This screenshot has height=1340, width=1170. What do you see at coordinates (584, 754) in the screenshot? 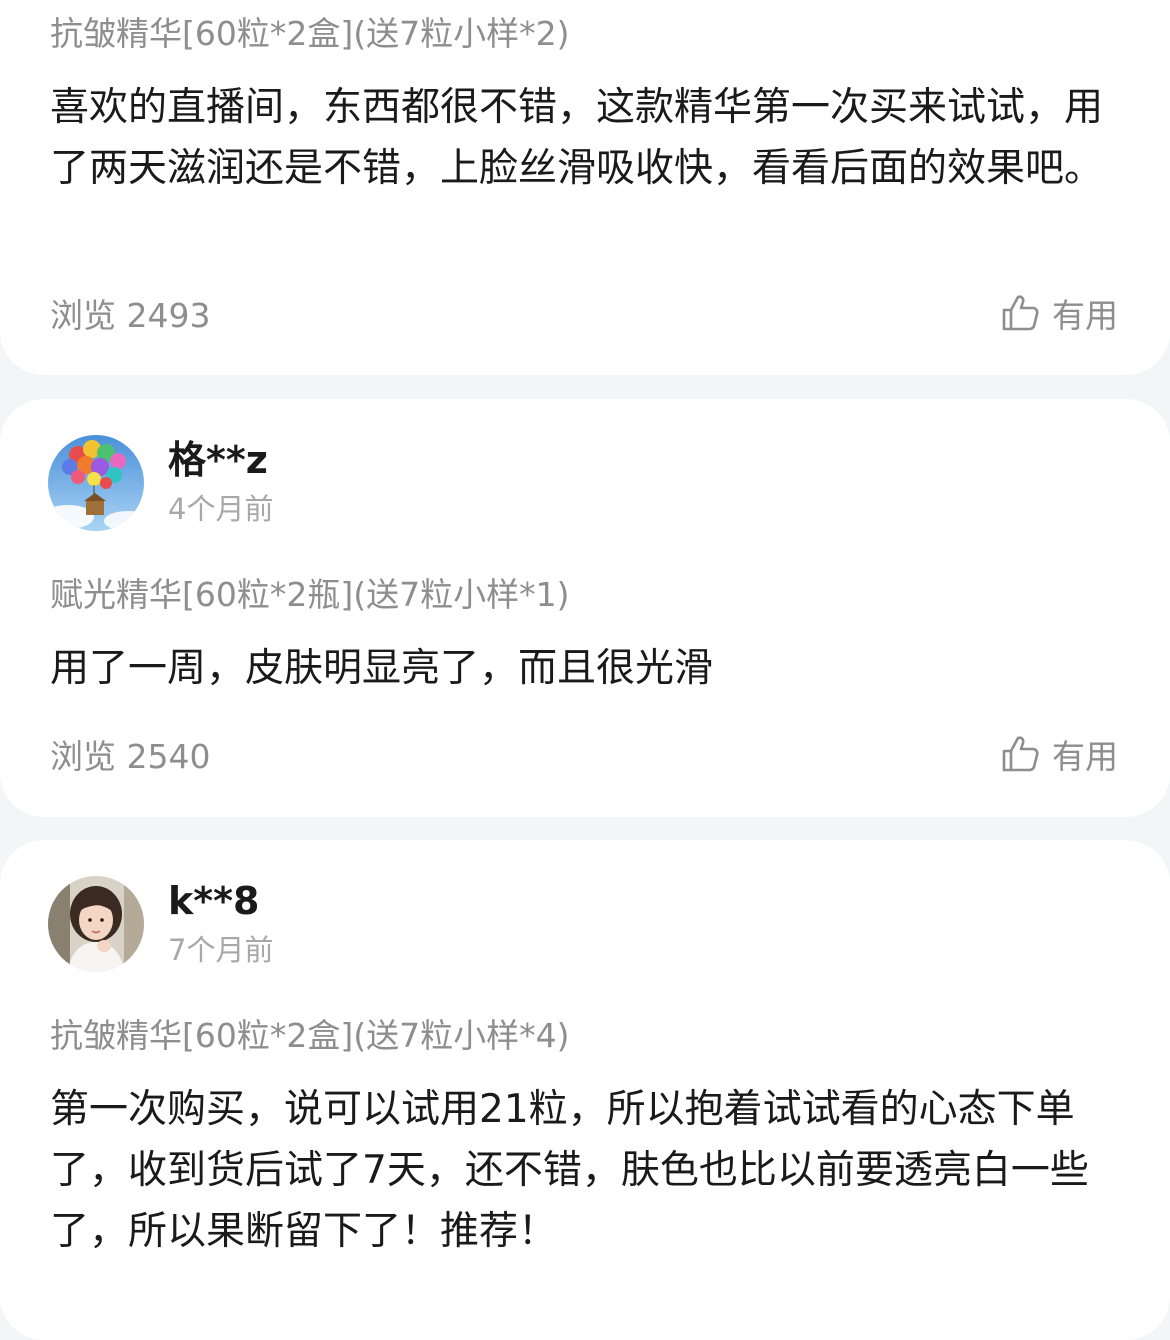
I see `review-footer: 浏览 2540 有用` at bounding box center [584, 754].